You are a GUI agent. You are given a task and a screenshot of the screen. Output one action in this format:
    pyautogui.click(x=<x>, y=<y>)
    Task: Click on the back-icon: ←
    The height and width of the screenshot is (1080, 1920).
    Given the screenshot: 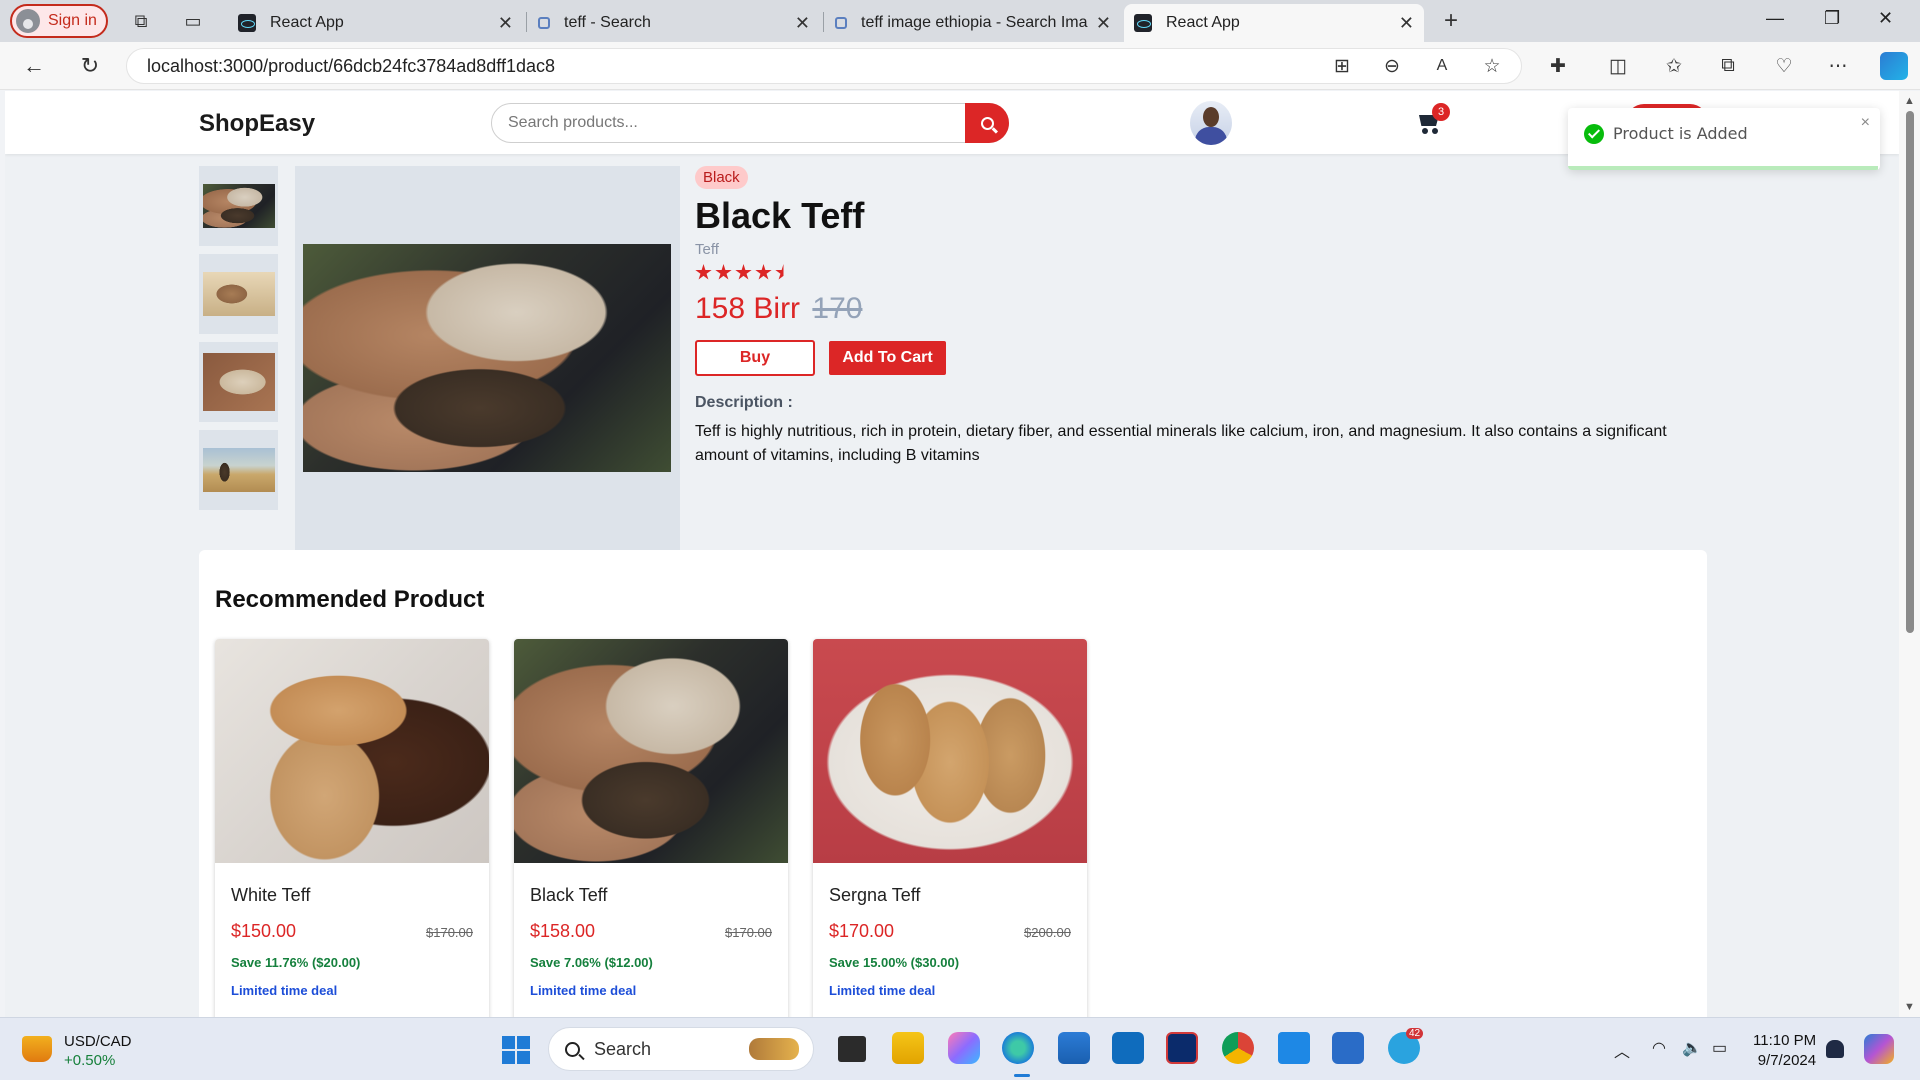 What is the action you would take?
    pyautogui.click(x=34, y=65)
    